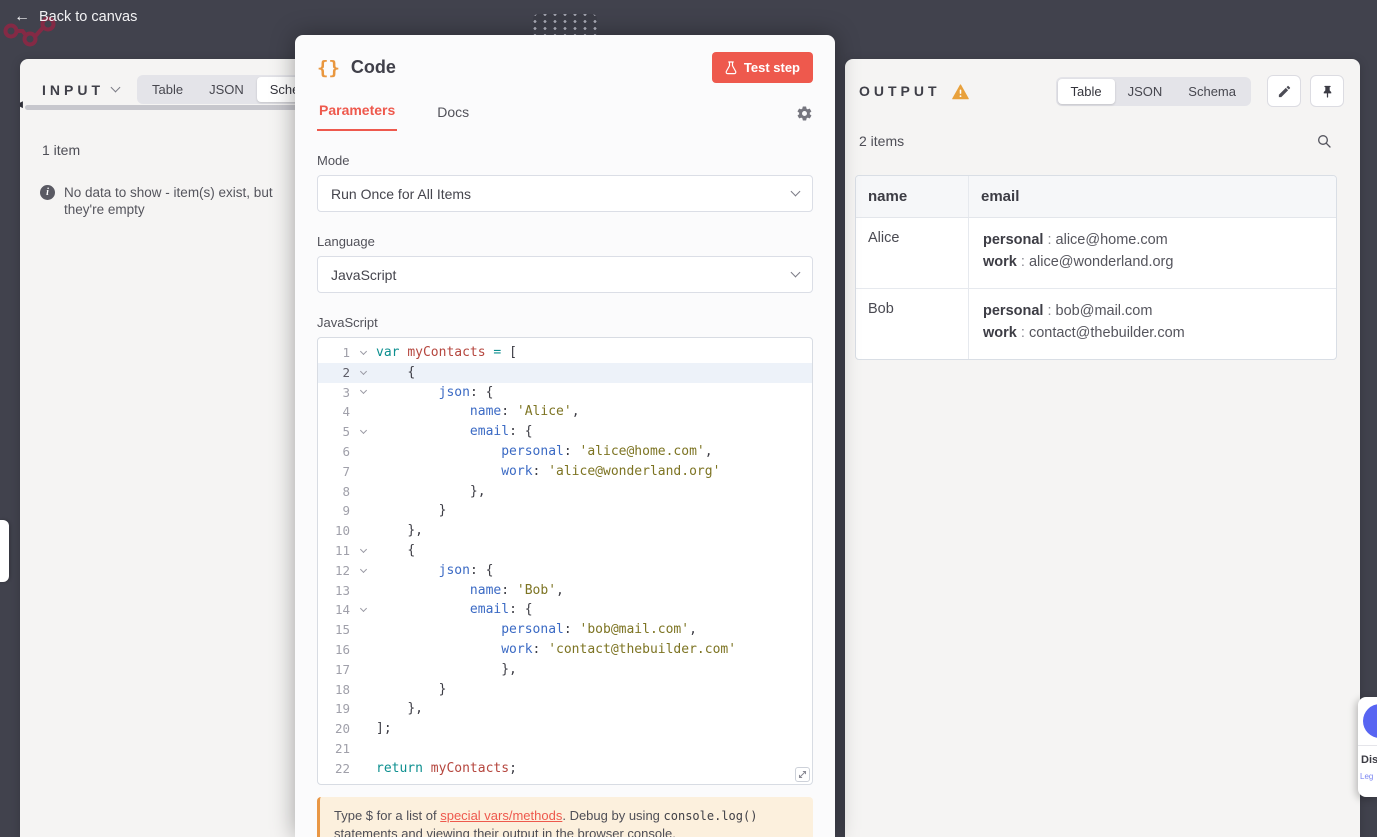  I want to click on settings-gear-icon, so click(804, 113).